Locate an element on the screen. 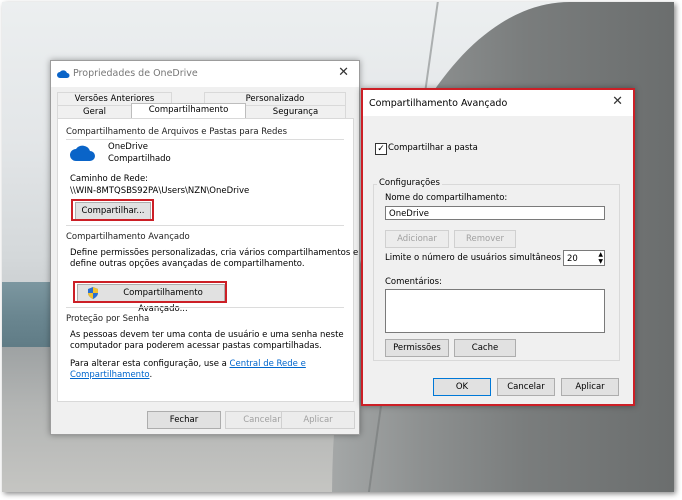  network-center-link-cont: Compartilhamento is located at coordinates (109, 375).